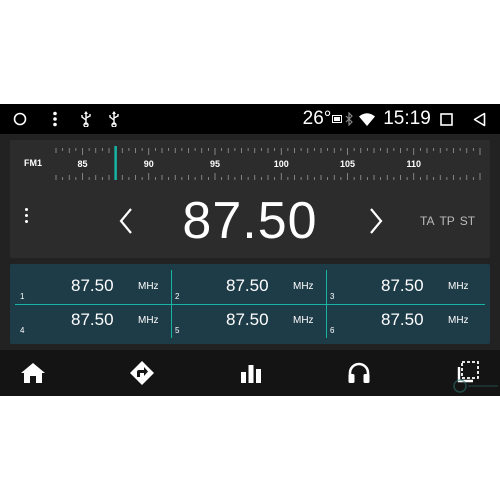  Describe the element at coordinates (215, 164) in the screenshot. I see `scale-label: 95` at that location.